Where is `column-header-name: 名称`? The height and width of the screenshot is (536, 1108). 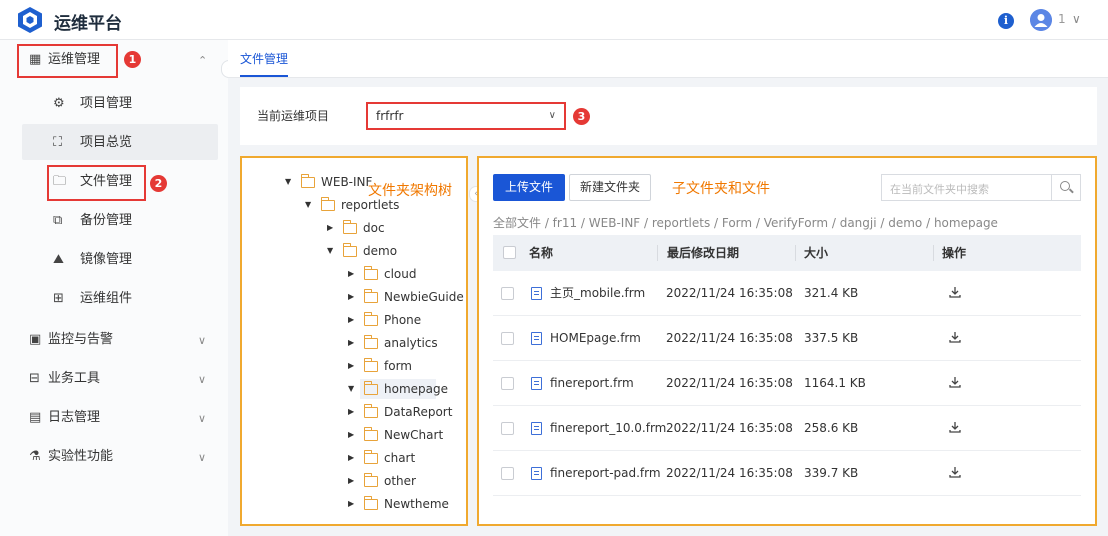
column-header-name: 名称 is located at coordinates (541, 253).